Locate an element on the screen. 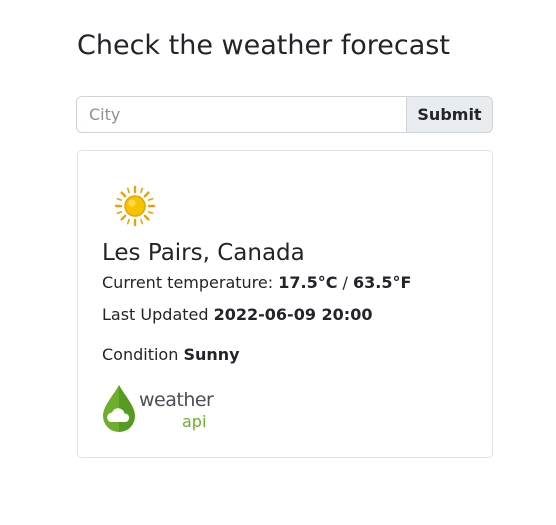 Image resolution: width=556 pixels, height=525 pixels. sun-icon is located at coordinates (135, 206).